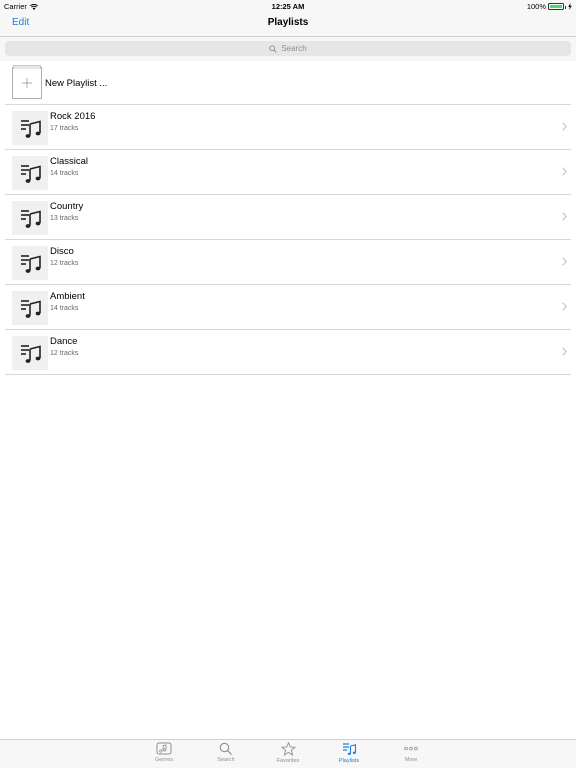  Describe the element at coordinates (288, 127) in the screenshot. I see `playlist-row: Rock 2016 17 tracks` at that location.